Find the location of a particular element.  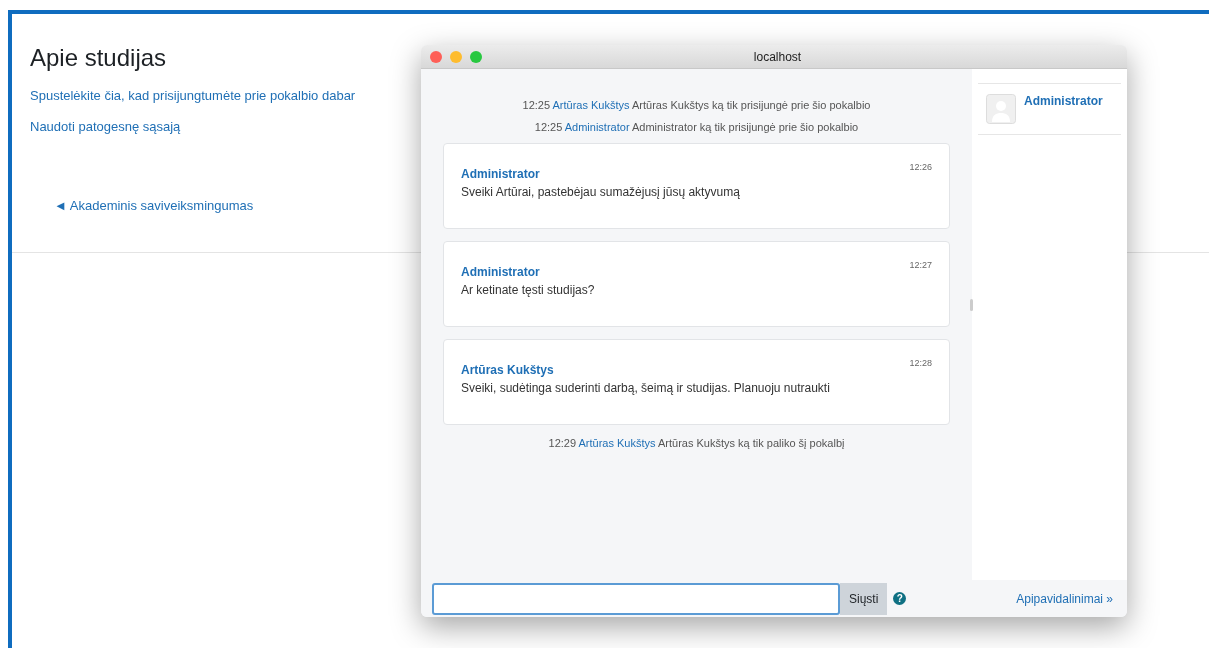

resize-handle is located at coordinates (971, 305).